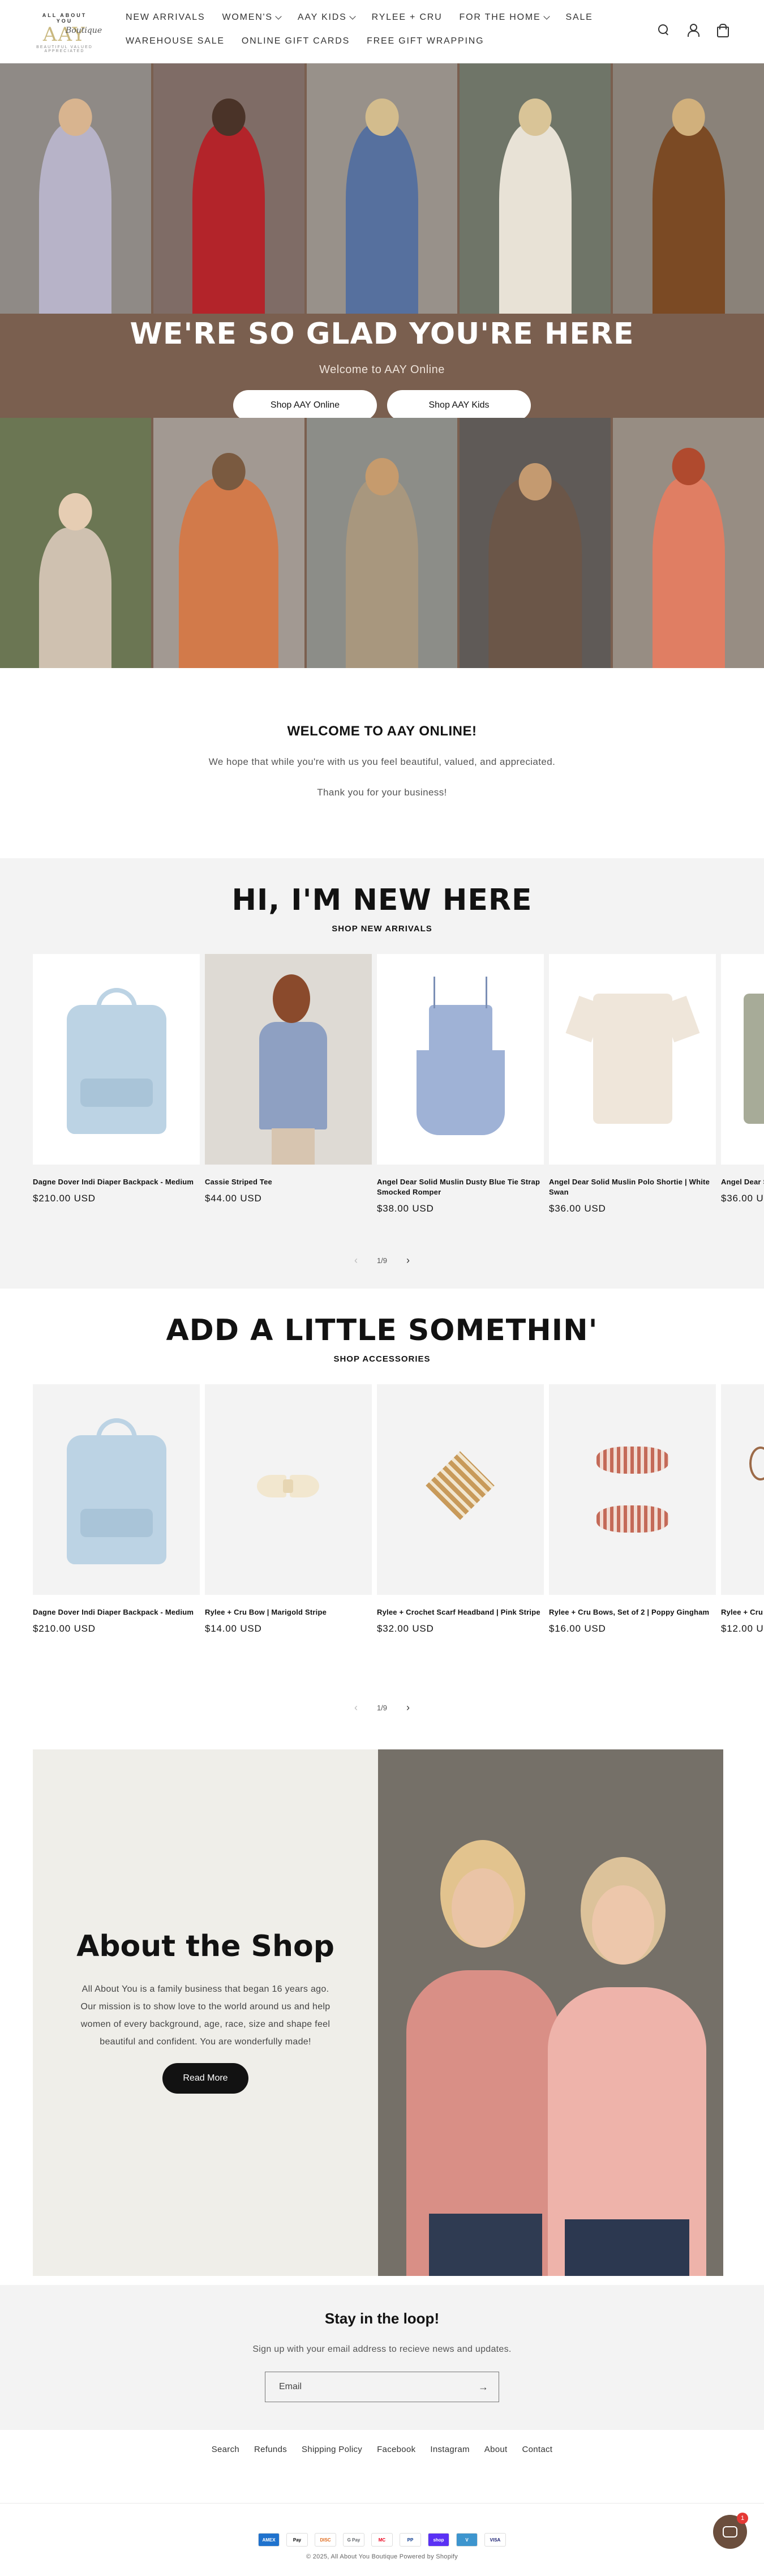 The height and width of the screenshot is (2576, 764). Describe the element at coordinates (722, 30) in the screenshot. I see `cart-icon` at that location.